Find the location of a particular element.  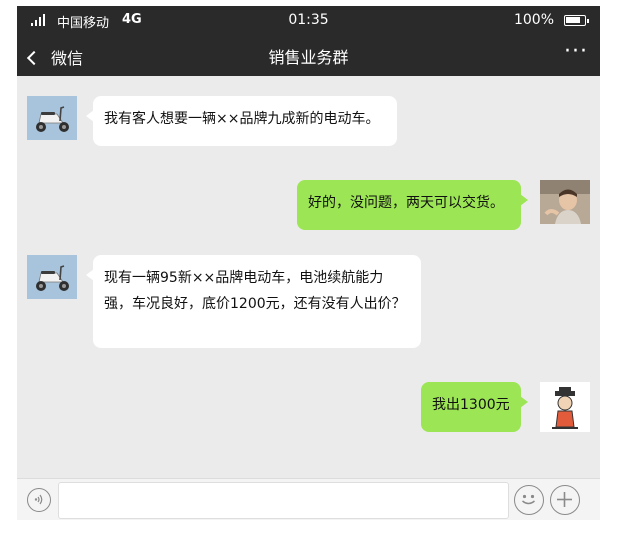

message-text: 我有客人想要一辆××品牌九成新的电动车。 is located at coordinates (242, 119).